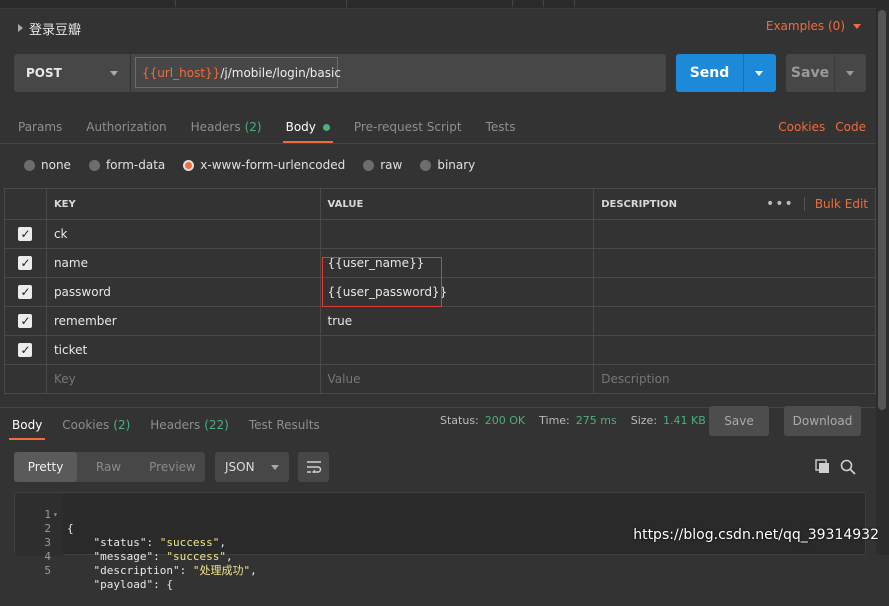 Image resolution: width=889 pixels, height=606 pixels. What do you see at coordinates (126, 127) in the screenshot?
I see `tab-authorization: Authorization` at bounding box center [126, 127].